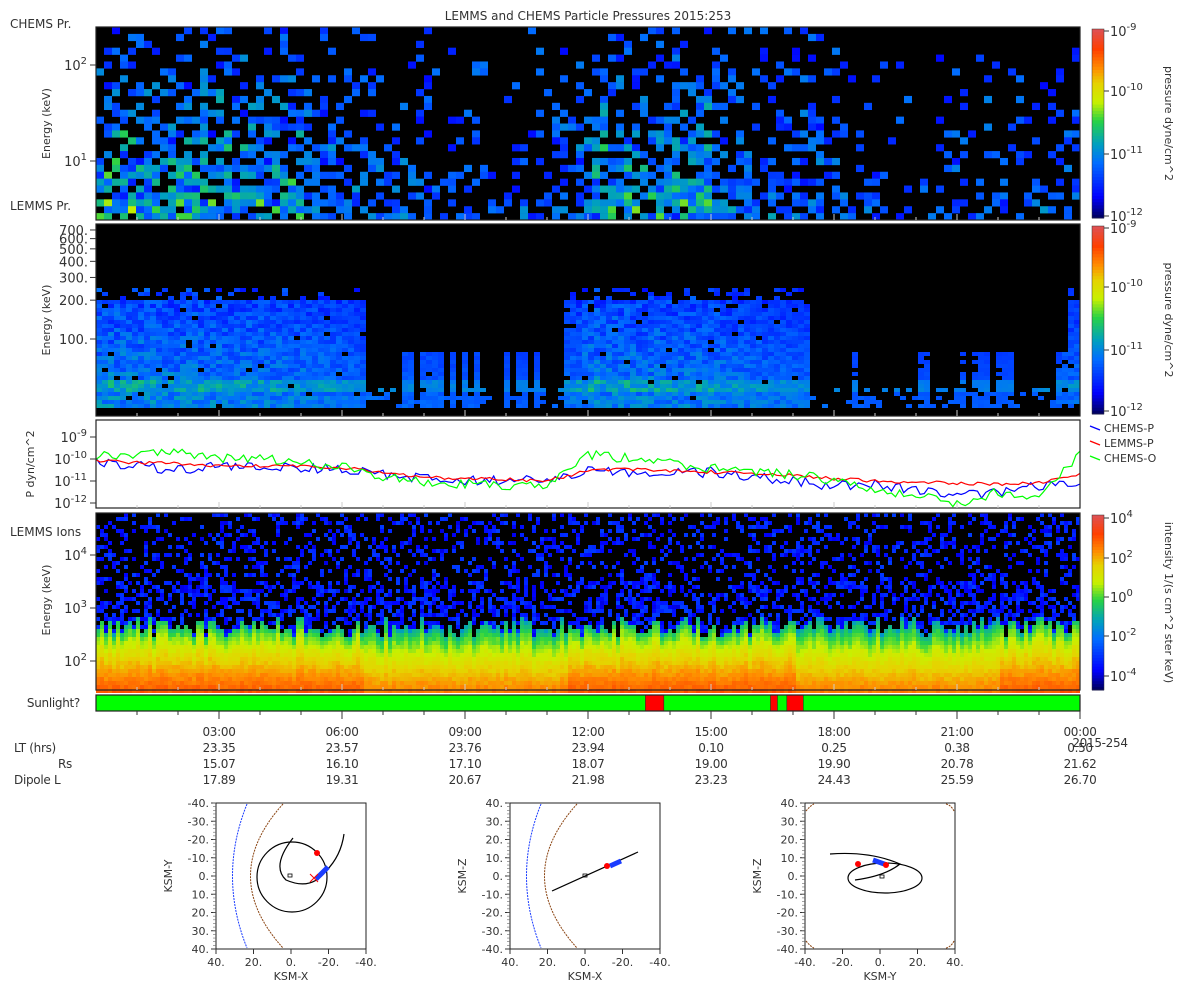 The height and width of the screenshot is (1004, 1200). I want to click on power-exponent: -11, so click(1135, 346).